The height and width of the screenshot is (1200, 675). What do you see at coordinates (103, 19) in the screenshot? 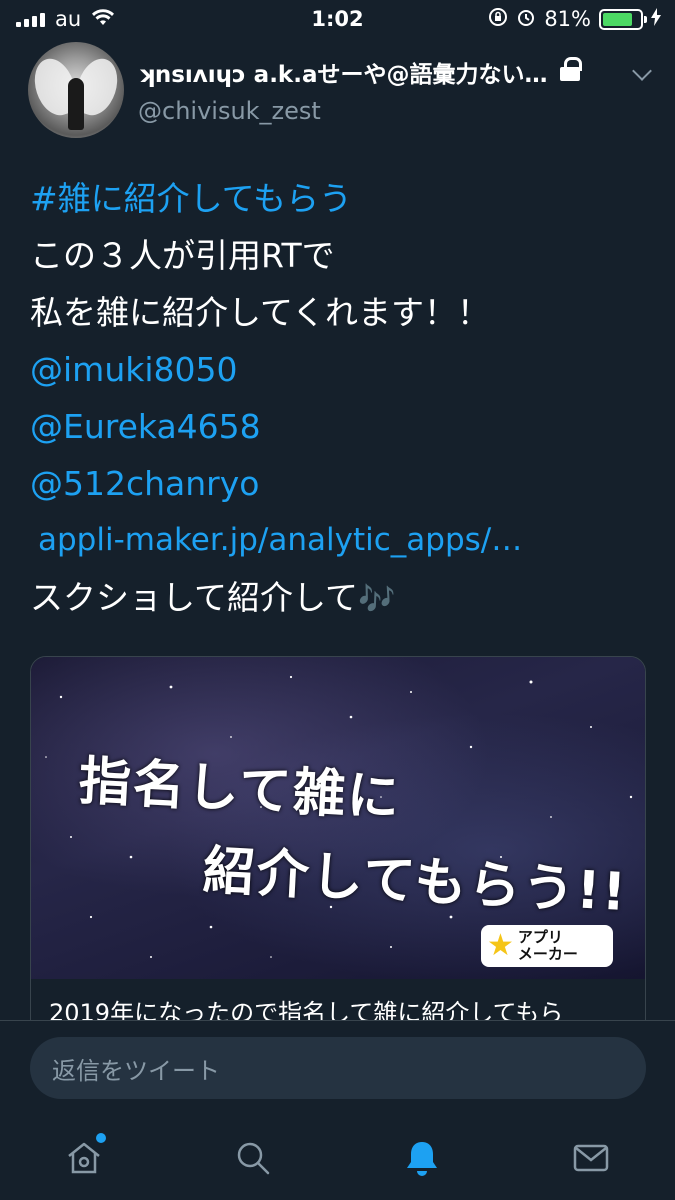
I see `wifi-icon` at bounding box center [103, 19].